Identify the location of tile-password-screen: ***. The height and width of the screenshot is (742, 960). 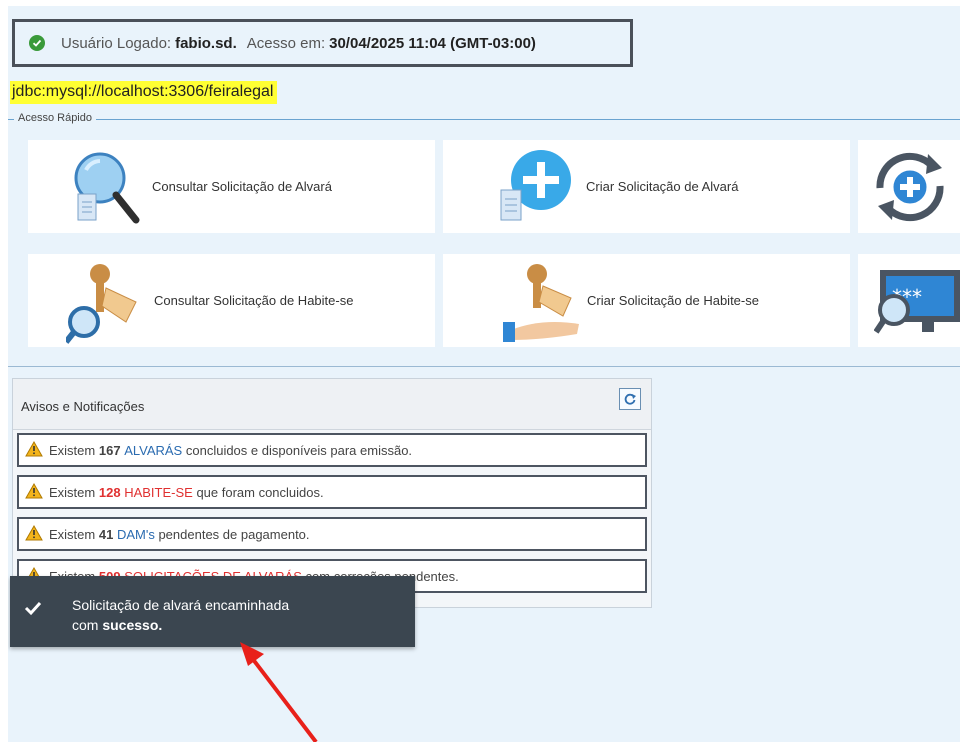
(909, 300).